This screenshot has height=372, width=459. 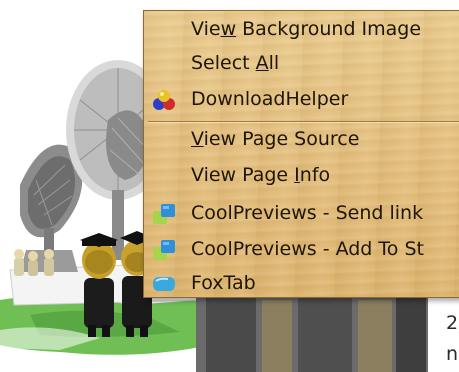 What do you see at coordinates (223, 283) in the screenshot?
I see `menu-item-label: FoxTab` at bounding box center [223, 283].